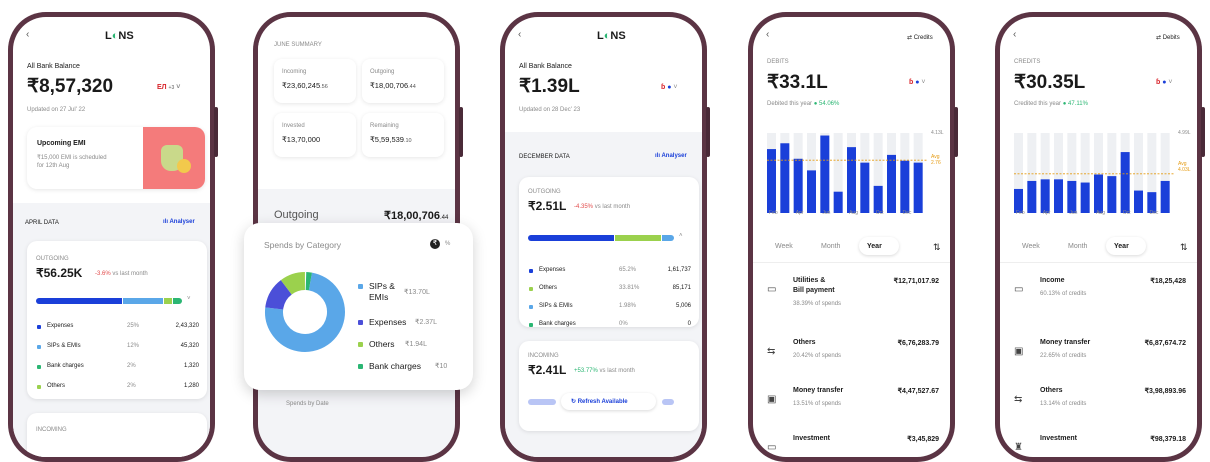  What do you see at coordinates (1063, 356) in the screenshot?
I see `category-percent: 22.65% of credits` at bounding box center [1063, 356].